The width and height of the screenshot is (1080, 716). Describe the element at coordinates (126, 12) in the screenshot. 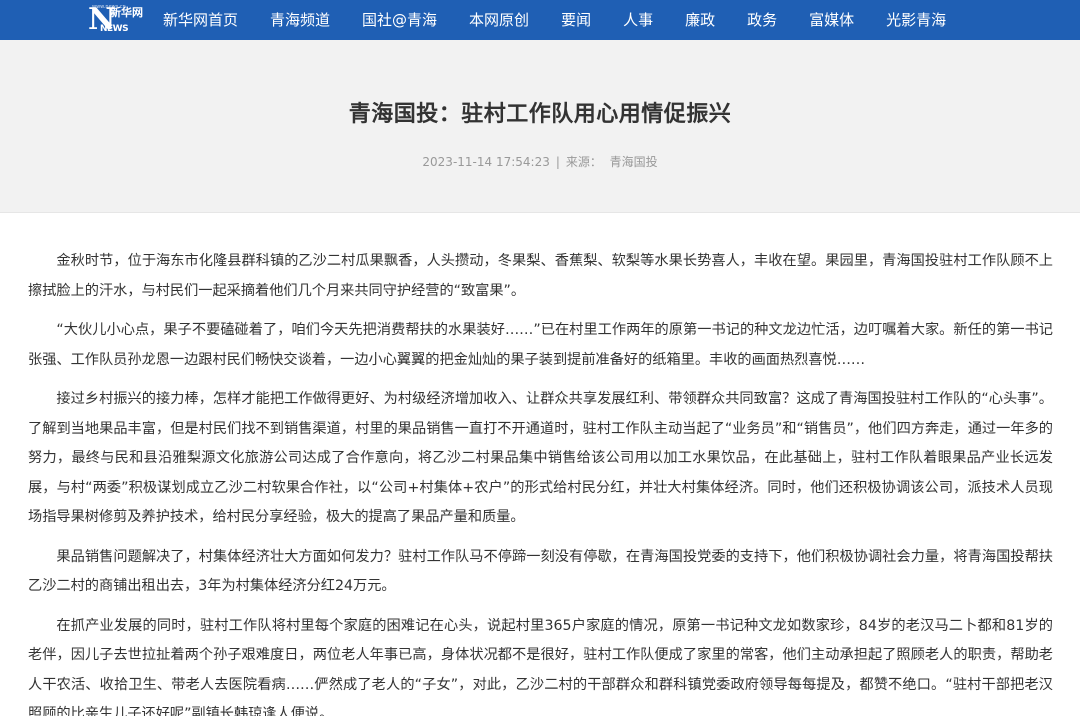

I see `logo-chinese-text: 新华网` at that location.